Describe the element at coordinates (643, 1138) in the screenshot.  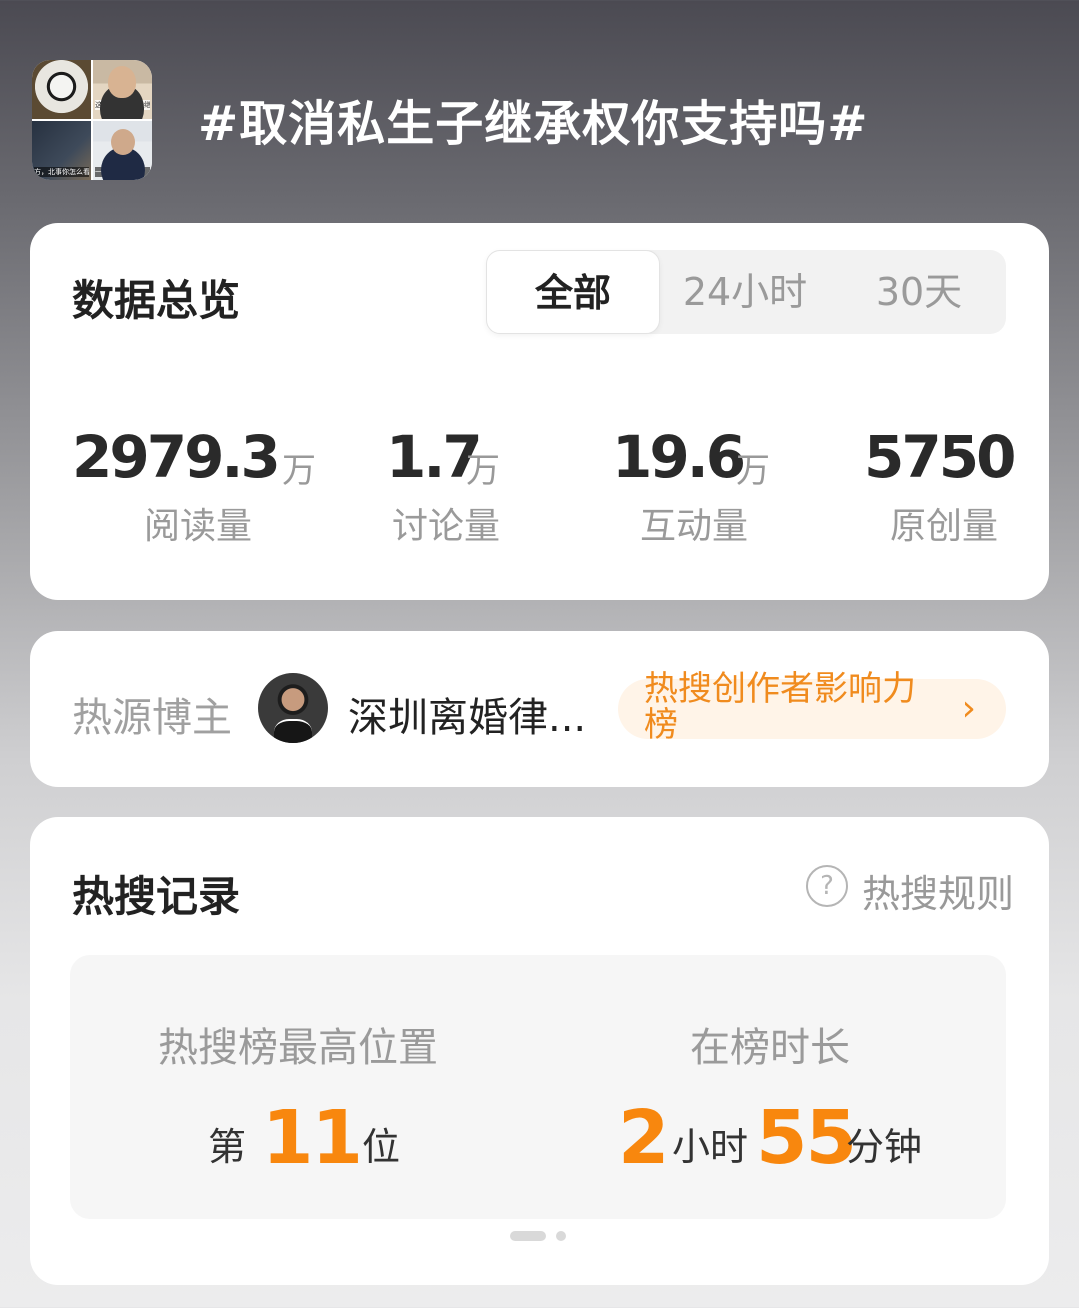
I see `duration-hours: 2` at that location.